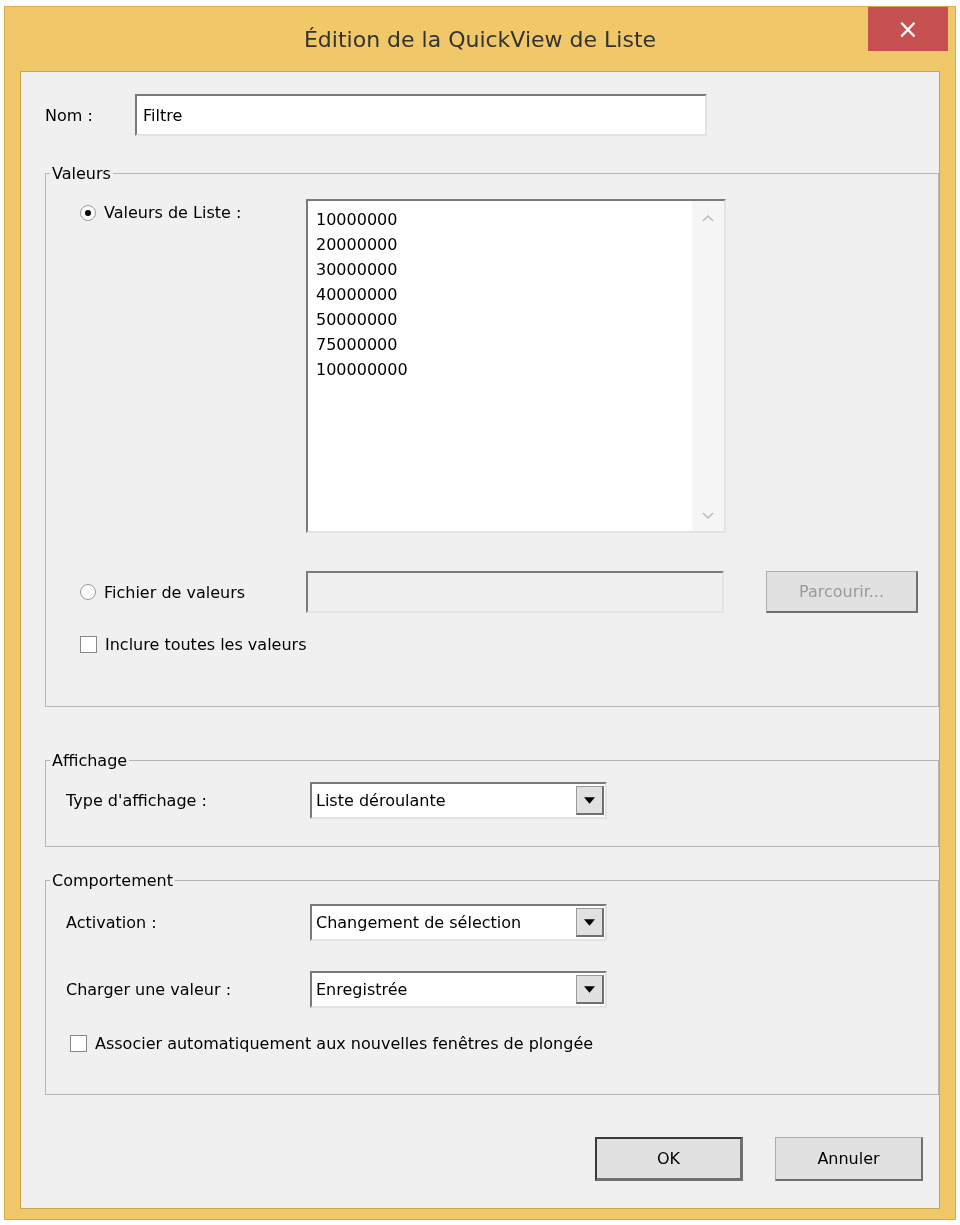 The height and width of the screenshot is (1225, 960). What do you see at coordinates (421, 115) in the screenshot?
I see `name-field: Filtre` at bounding box center [421, 115].